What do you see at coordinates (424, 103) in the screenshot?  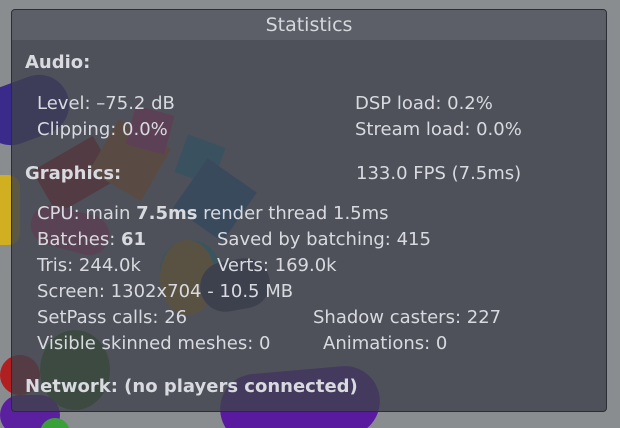 I see `audio-dsp-load: DSP load: 0.2%` at bounding box center [424, 103].